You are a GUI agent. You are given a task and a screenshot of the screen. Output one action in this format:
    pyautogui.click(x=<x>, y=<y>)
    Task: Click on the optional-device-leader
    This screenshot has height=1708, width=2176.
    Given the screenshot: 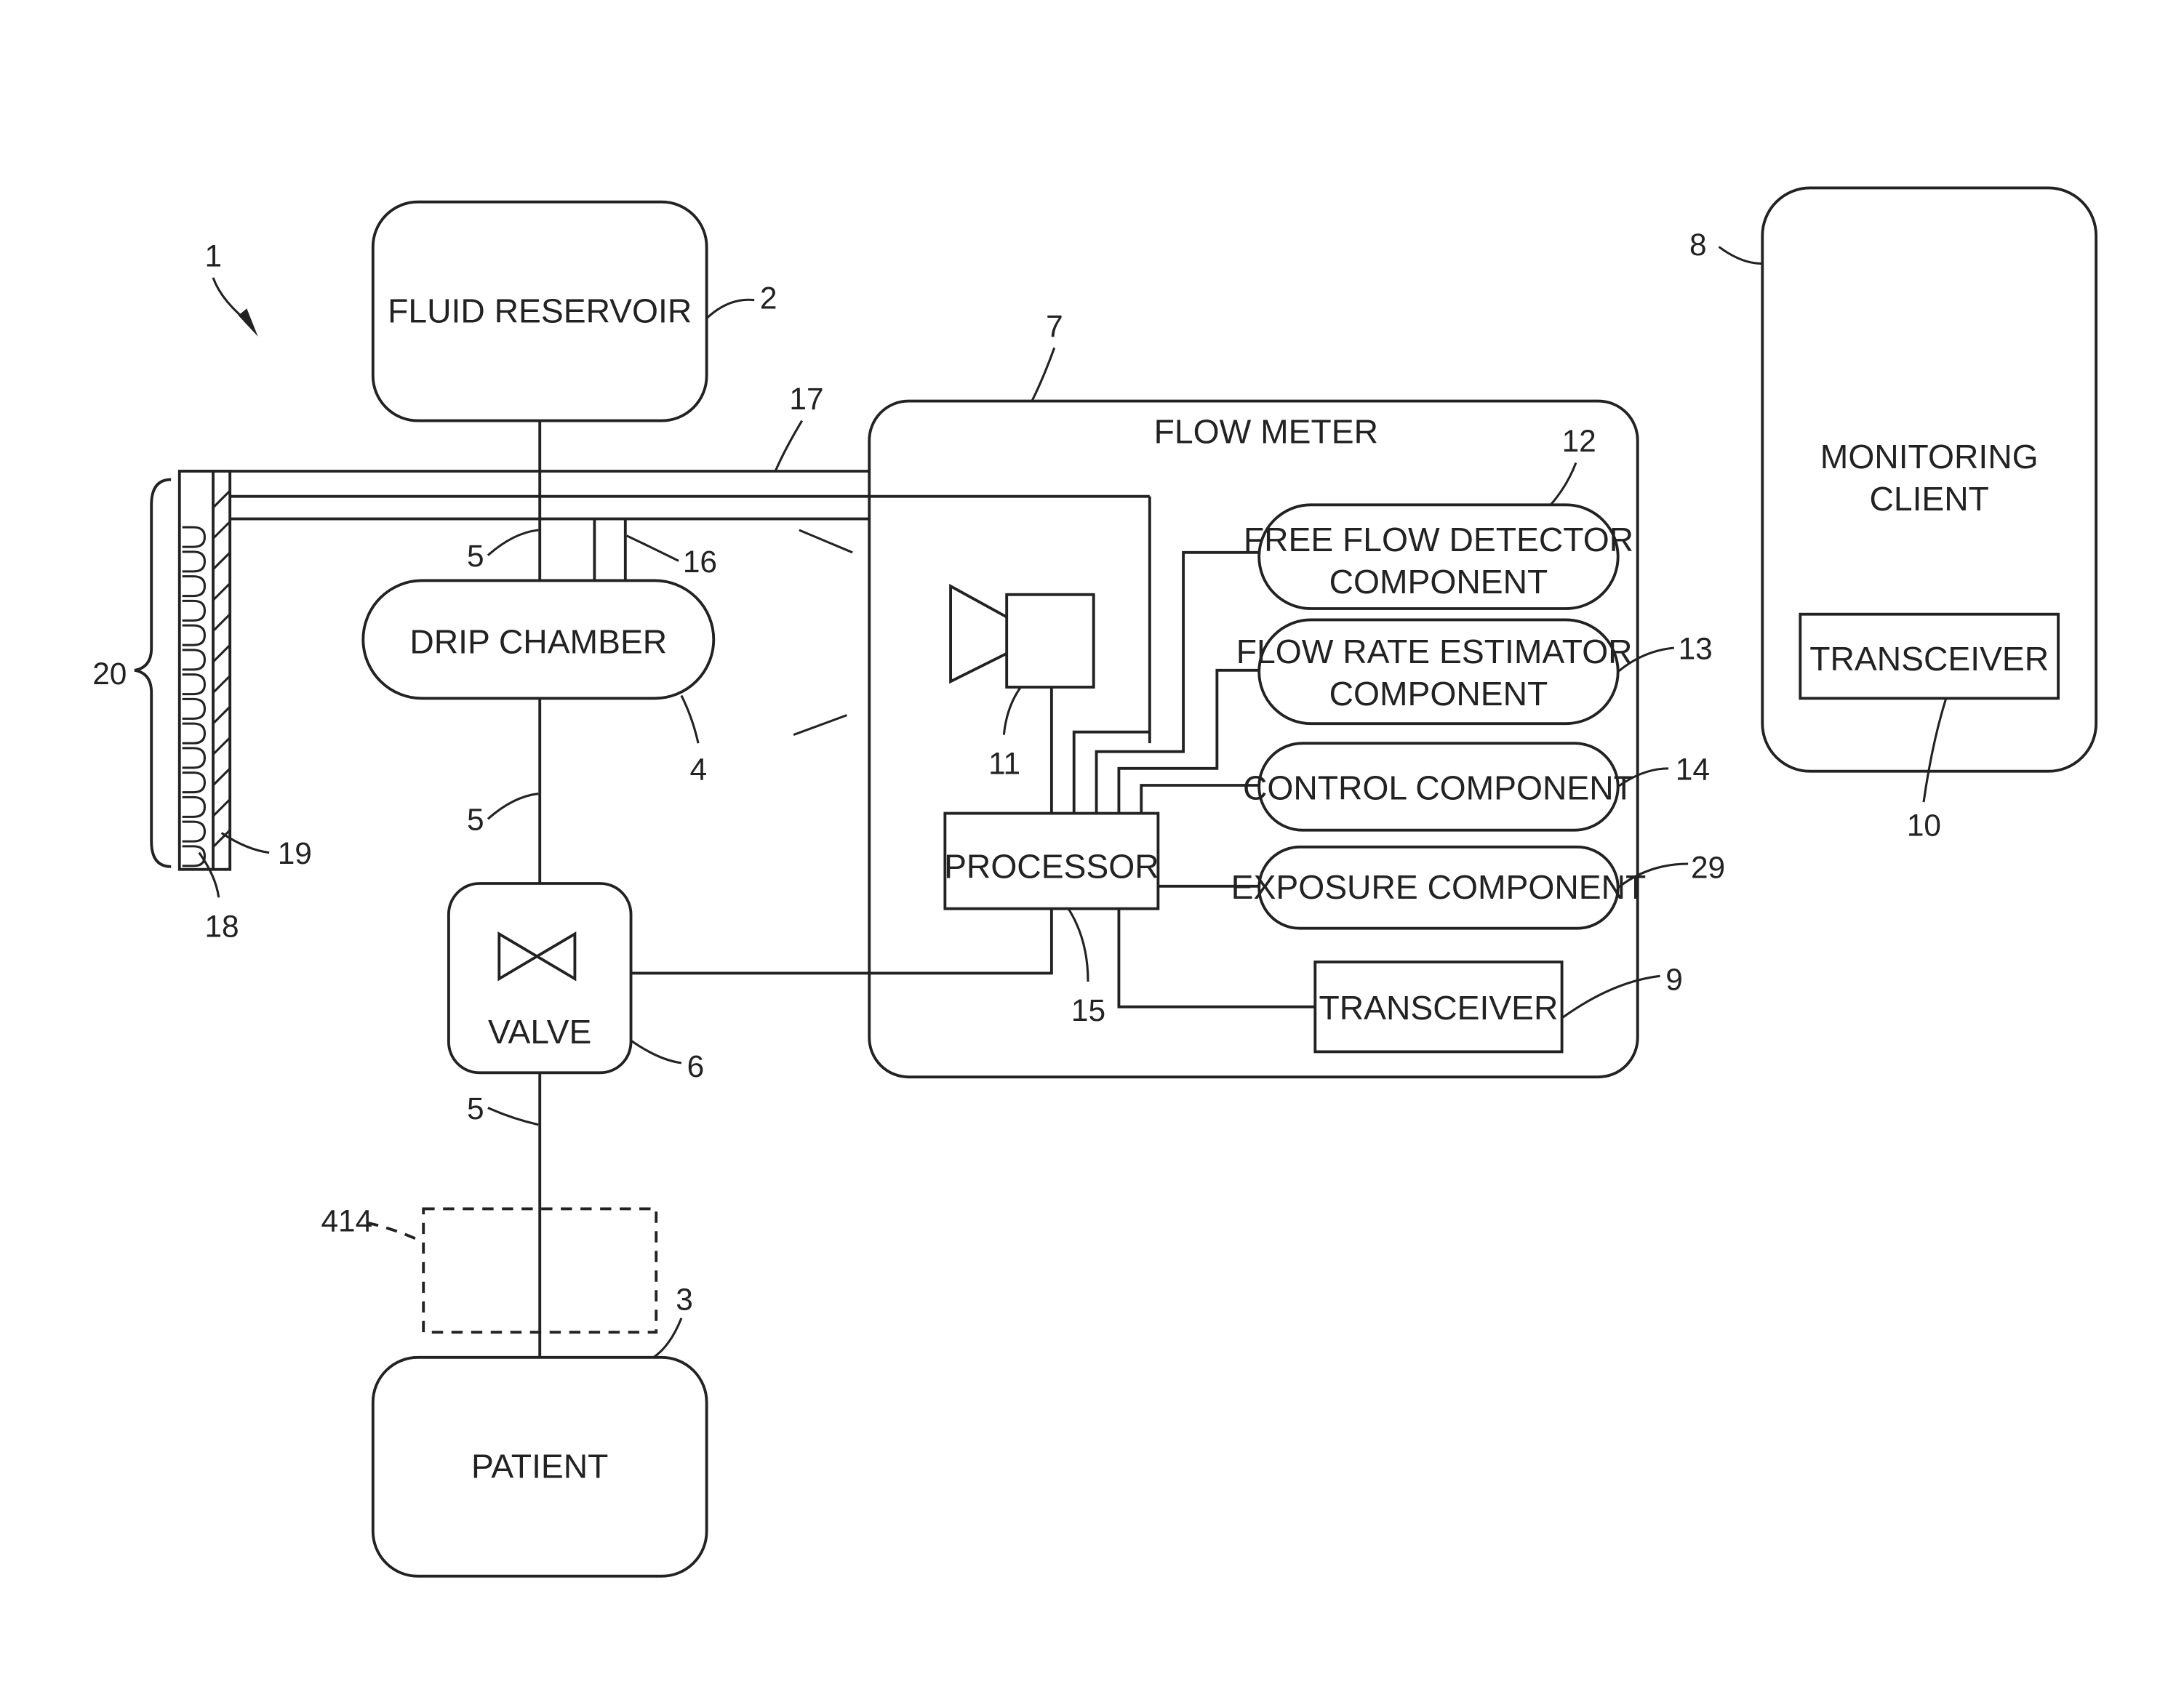 What is the action you would take?
    pyautogui.click(x=393, y=1231)
    